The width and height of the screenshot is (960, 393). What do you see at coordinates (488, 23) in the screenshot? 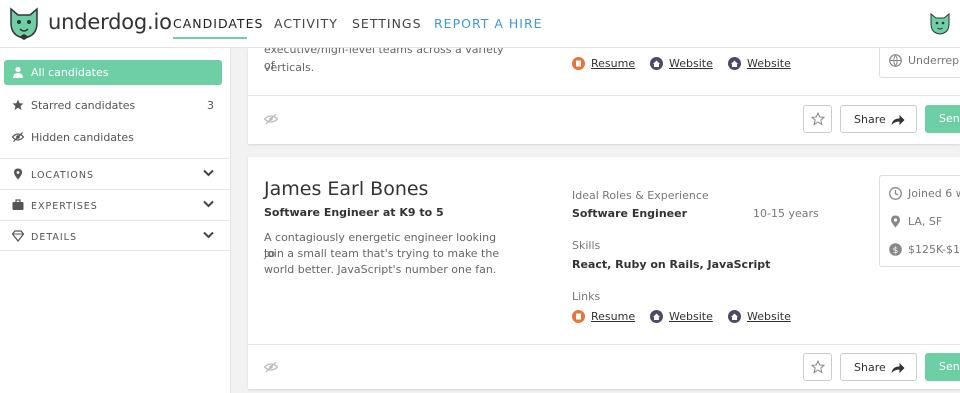
I see `nav-report-a-hire: REPORT A HIRE` at bounding box center [488, 23].